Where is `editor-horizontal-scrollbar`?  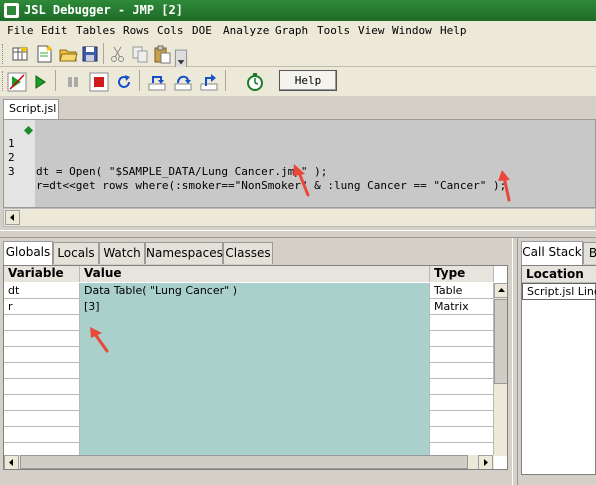 editor-horizontal-scrollbar is located at coordinates (299, 217).